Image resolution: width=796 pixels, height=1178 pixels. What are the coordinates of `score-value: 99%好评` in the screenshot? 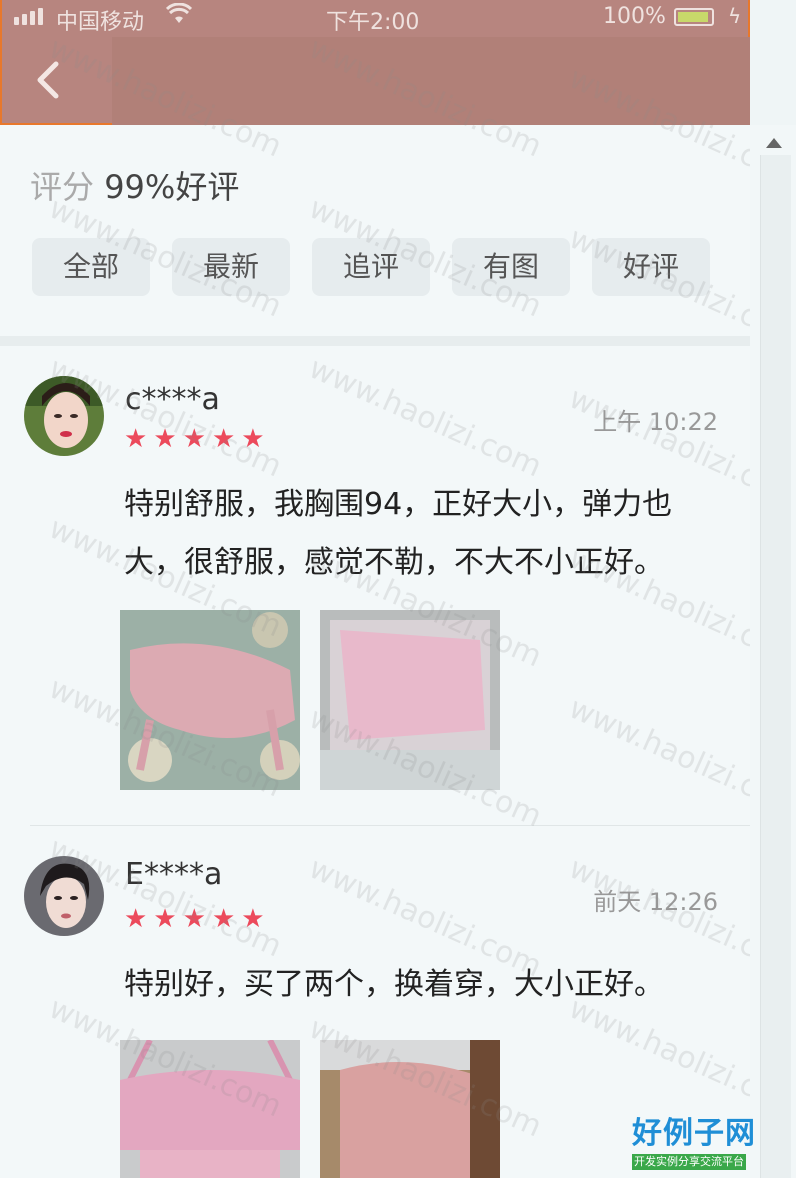 It's located at (172, 187).